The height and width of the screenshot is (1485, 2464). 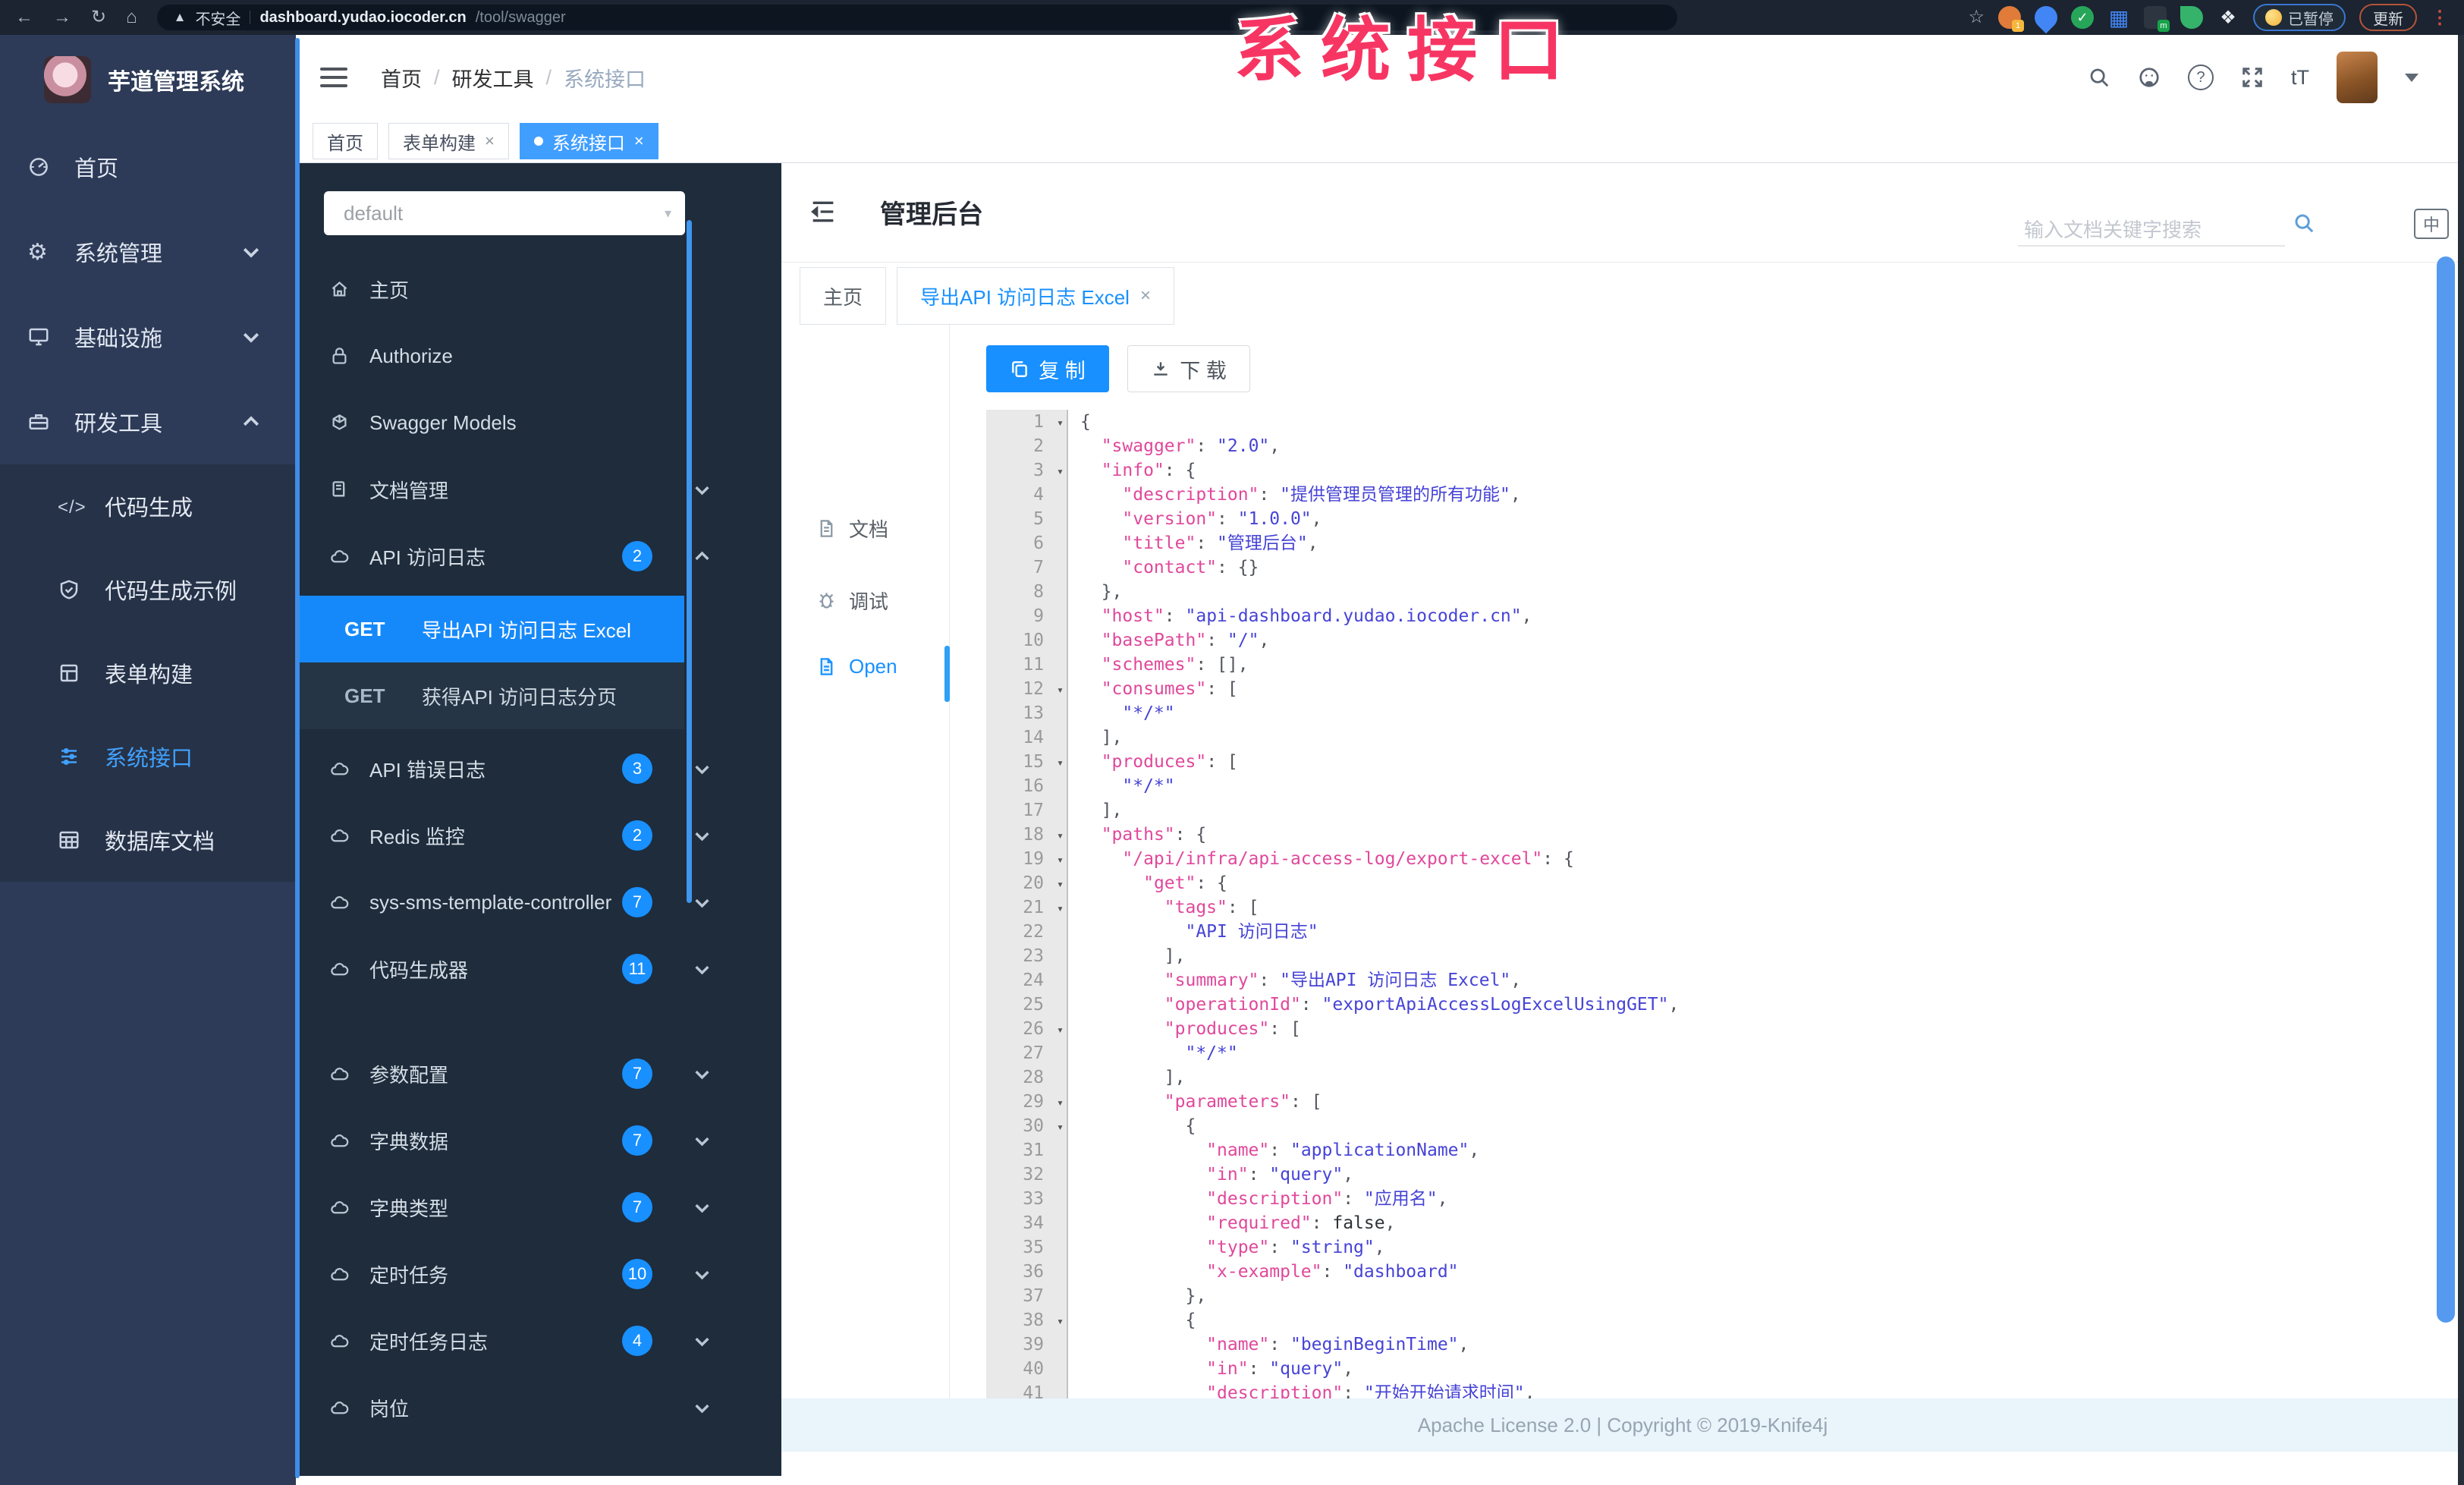 What do you see at coordinates (1188, 368) in the screenshot?
I see `download-button: 下 载` at bounding box center [1188, 368].